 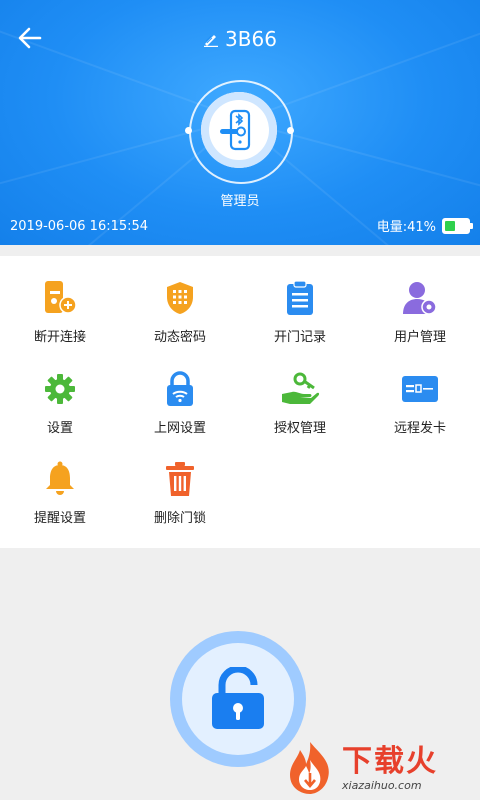 I want to click on watermark-cn: 下载火, so click(x=390, y=761).